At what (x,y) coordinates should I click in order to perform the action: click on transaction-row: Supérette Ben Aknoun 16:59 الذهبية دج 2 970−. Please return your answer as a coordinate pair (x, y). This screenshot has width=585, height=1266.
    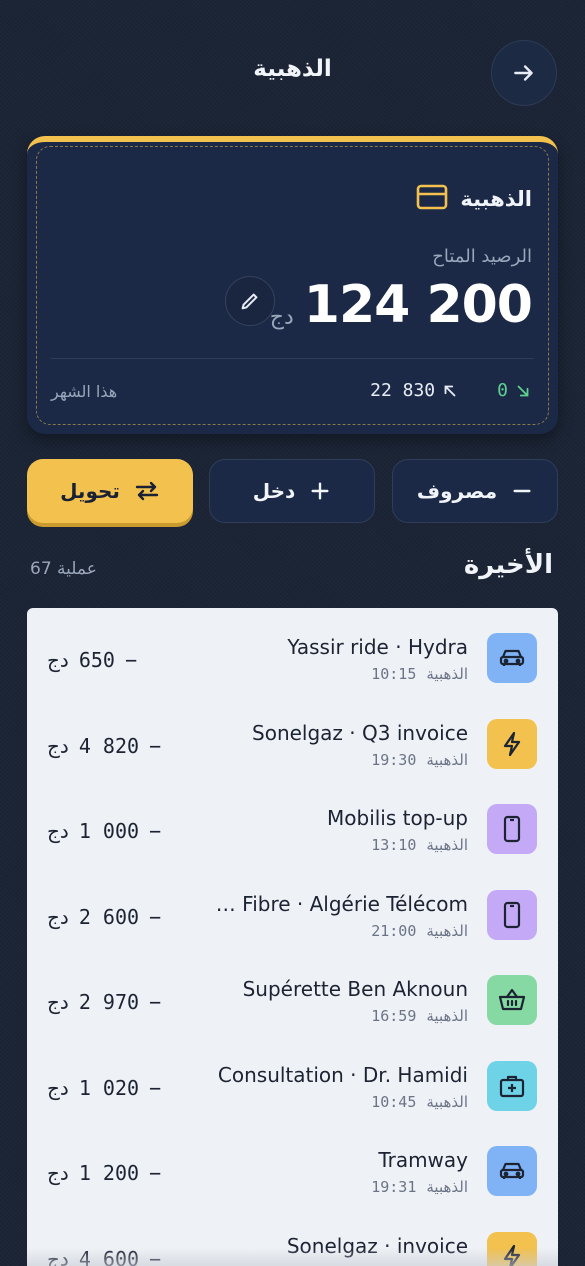
    Looking at the image, I should click on (292, 992).